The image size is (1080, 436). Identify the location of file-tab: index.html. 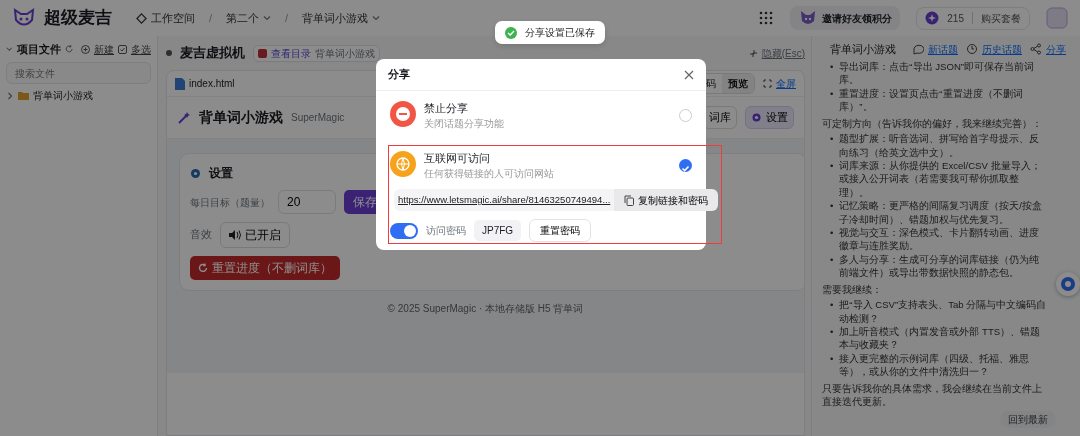
(212, 83).